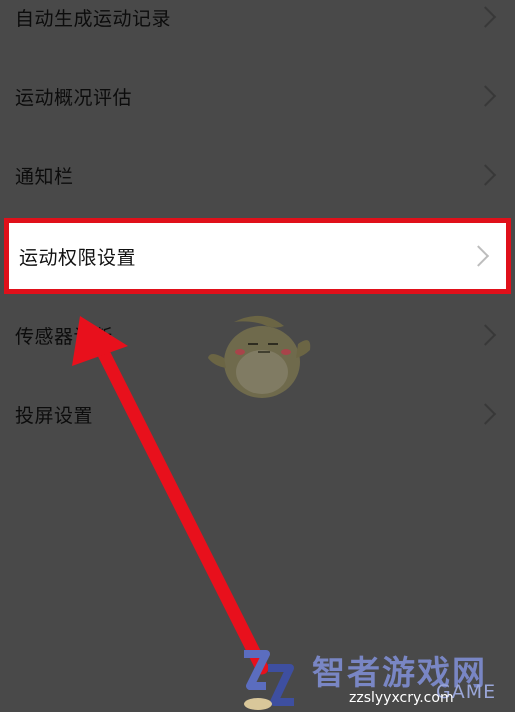  I want to click on mascot-chick-icon, so click(259, 356).